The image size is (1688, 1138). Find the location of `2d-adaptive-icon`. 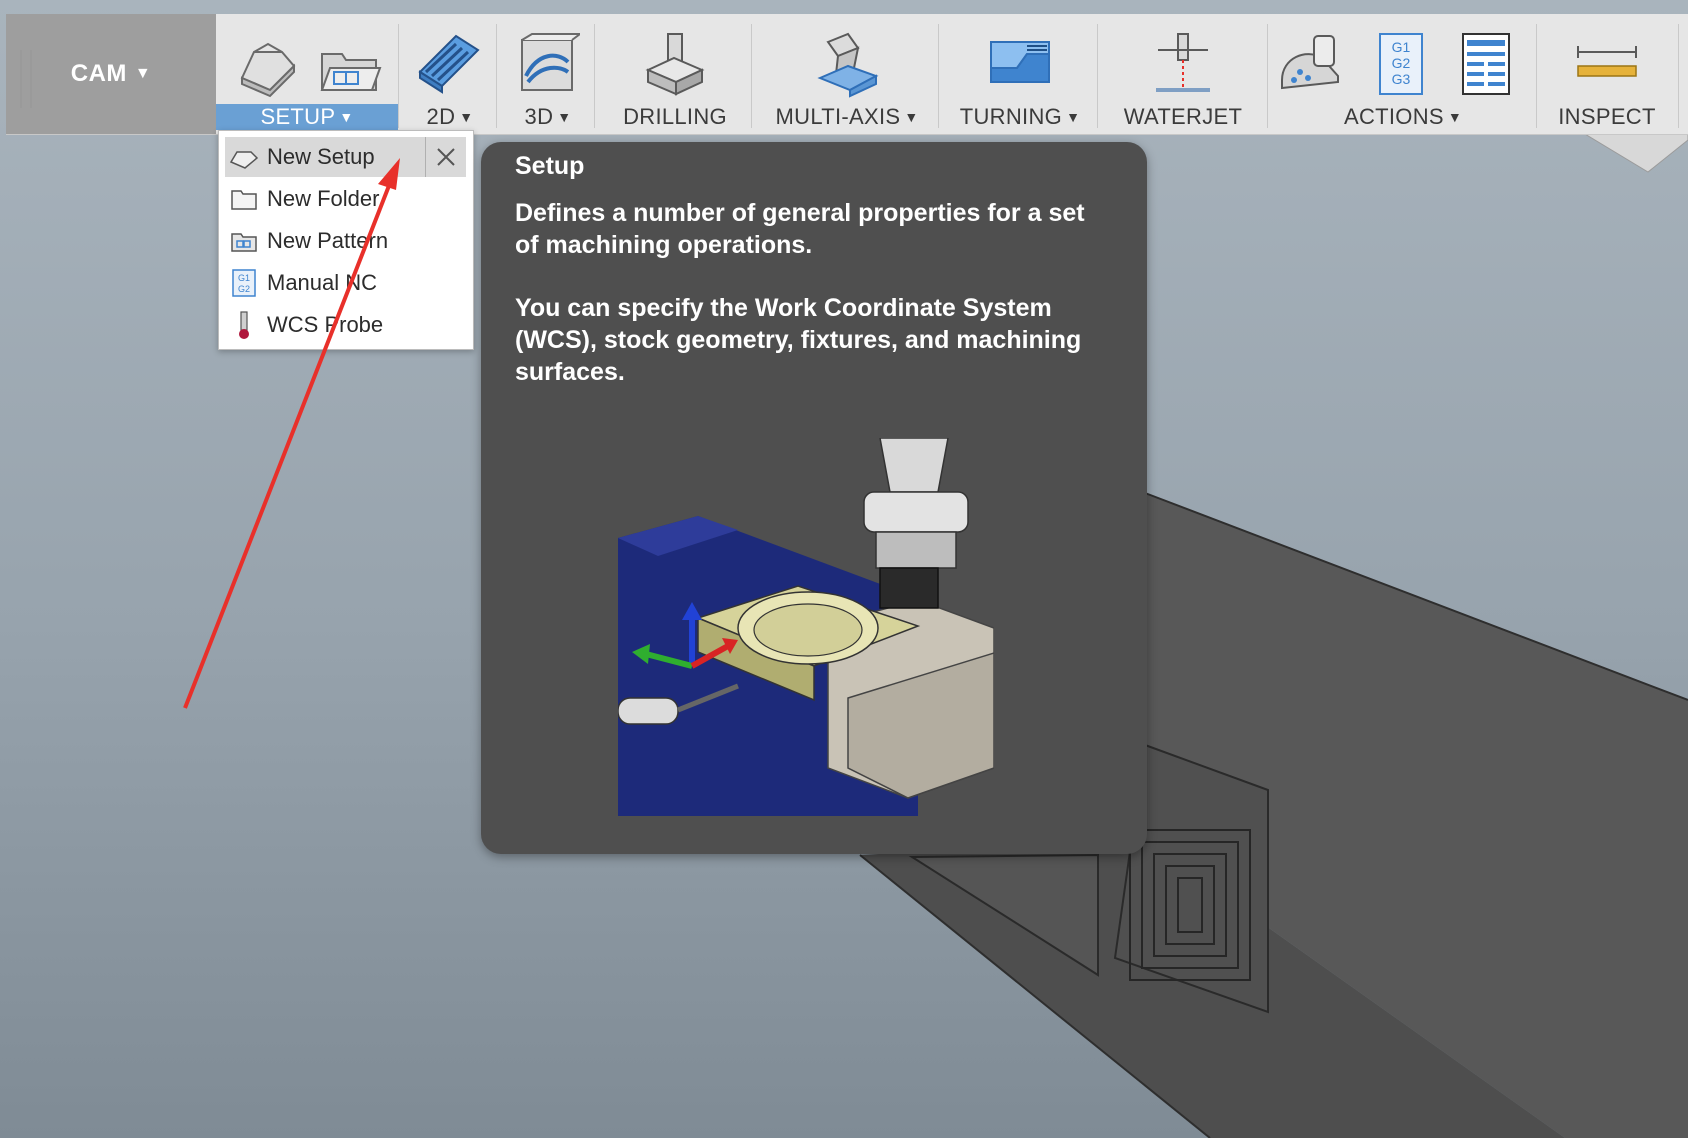

2d-adaptive-icon is located at coordinates (449, 65).